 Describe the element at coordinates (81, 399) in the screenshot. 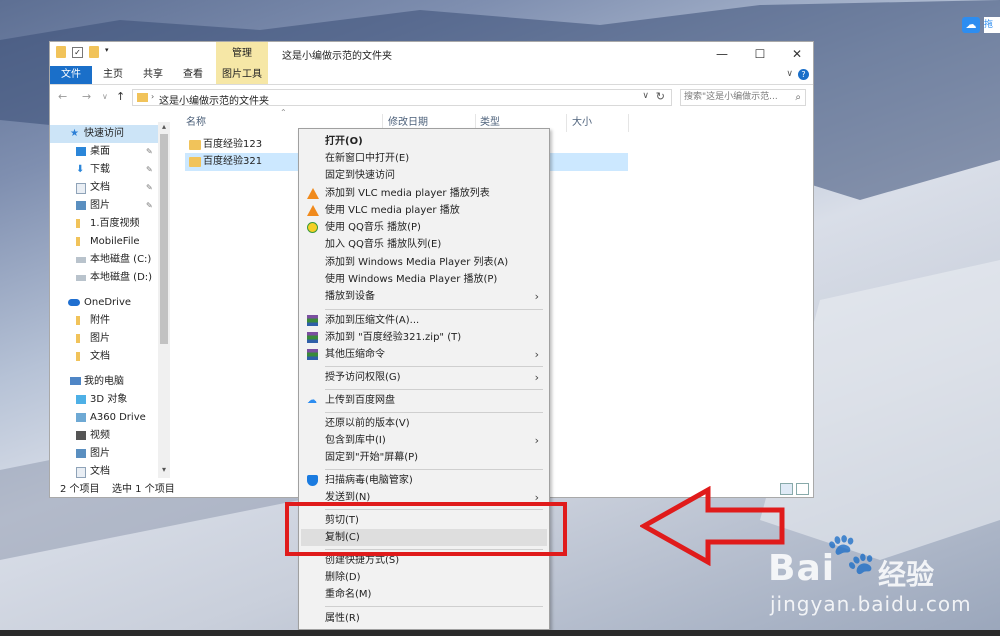

I see `cube-icon` at that location.